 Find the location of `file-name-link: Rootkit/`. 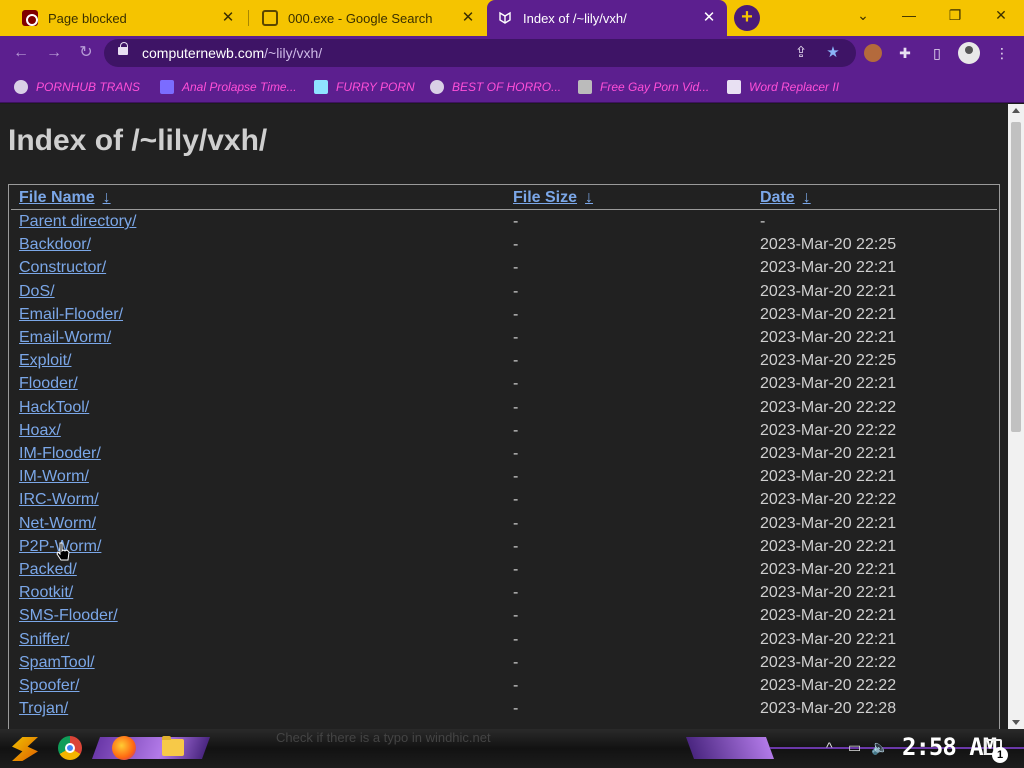

file-name-link: Rootkit/ is located at coordinates (46, 593).